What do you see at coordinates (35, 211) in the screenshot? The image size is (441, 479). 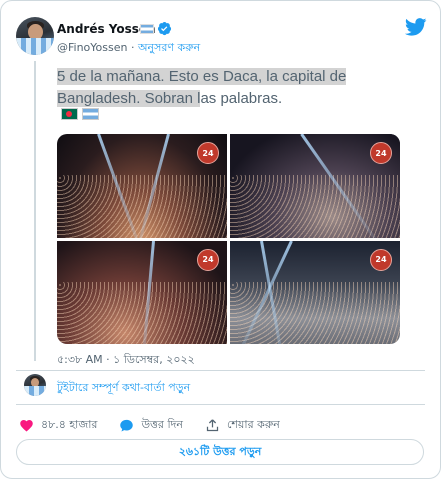 I see `thread-connector-line` at bounding box center [35, 211].